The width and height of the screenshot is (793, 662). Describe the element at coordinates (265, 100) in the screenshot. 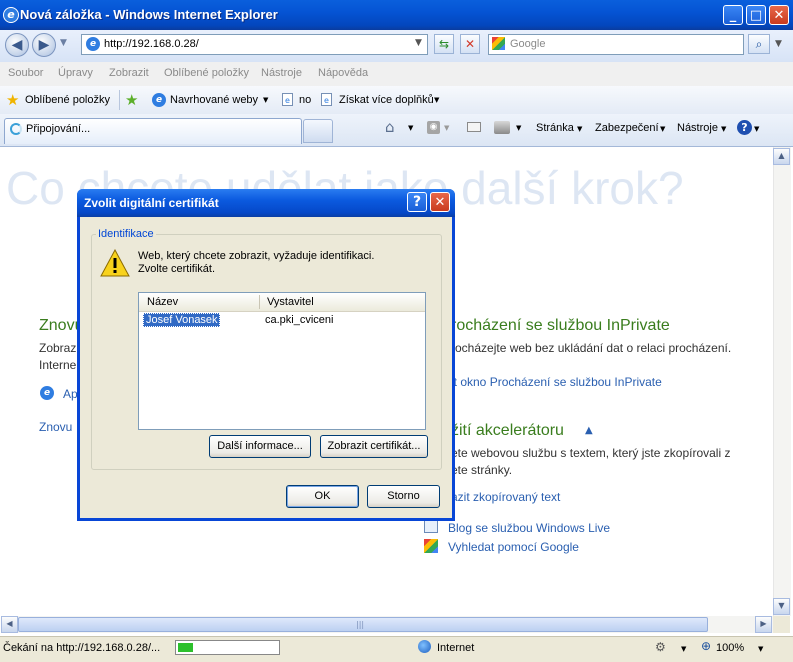

I see `suggested-dropdown-icon: ▼` at that location.